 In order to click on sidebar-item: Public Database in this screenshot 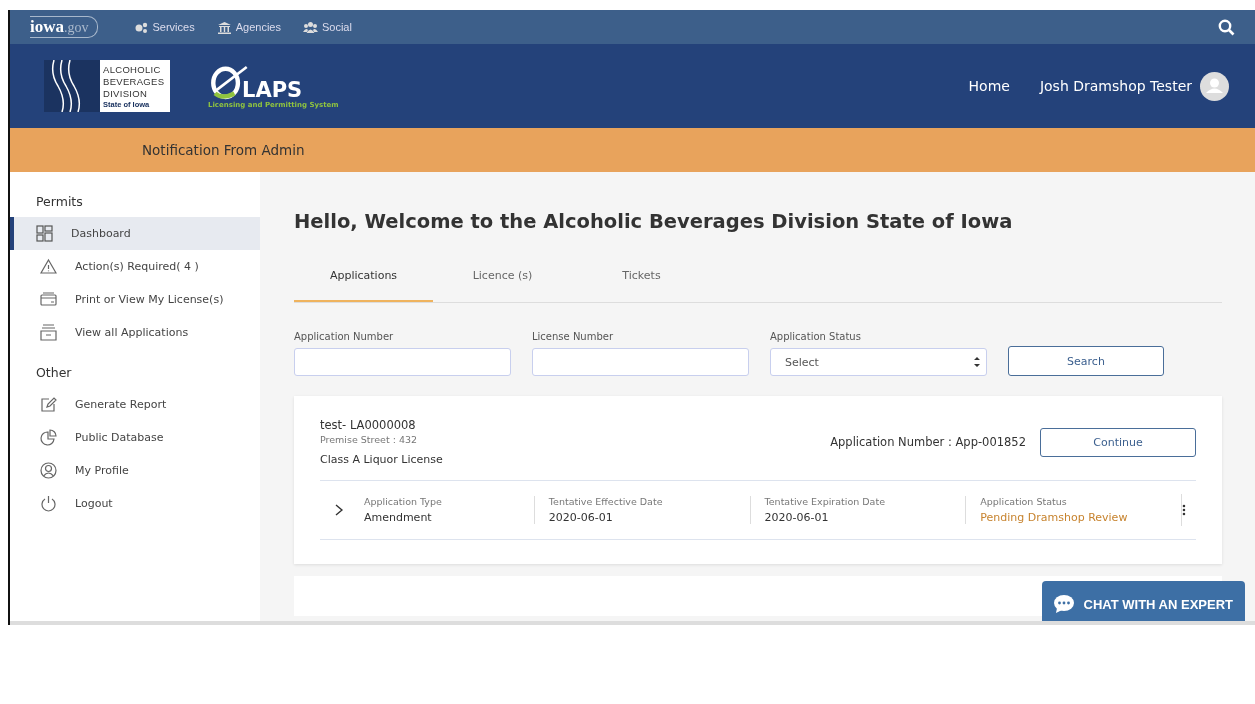, I will do `click(135, 437)`.